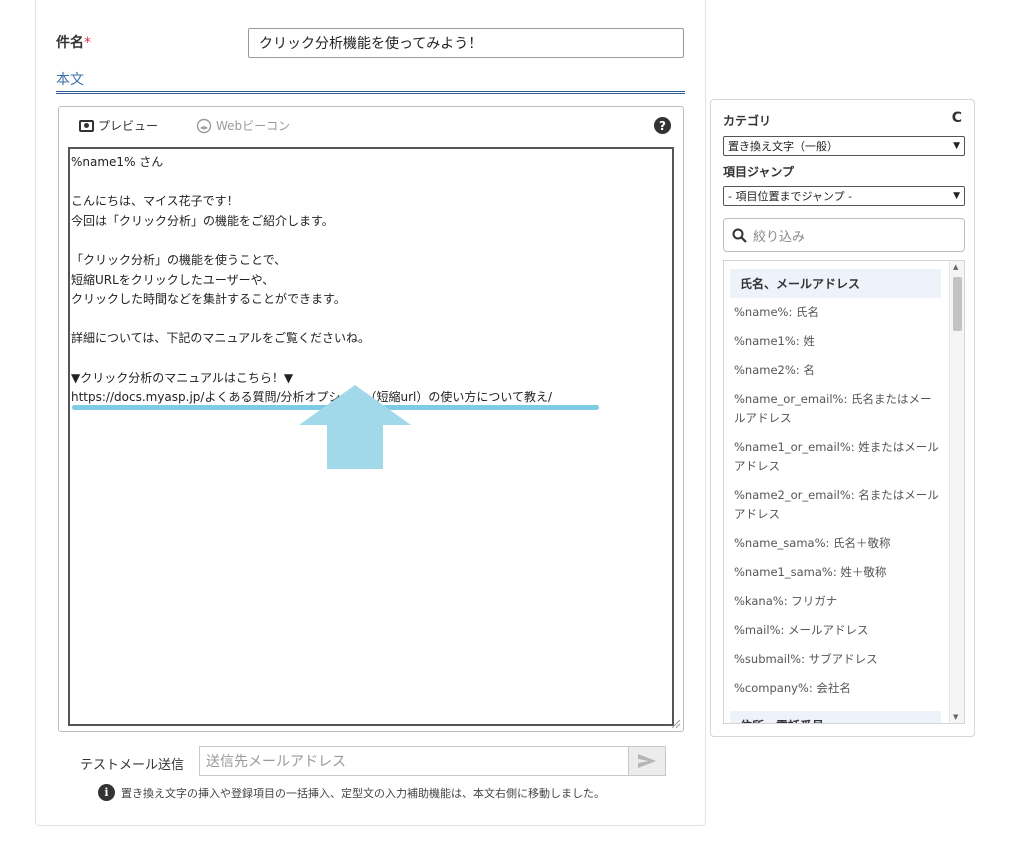  Describe the element at coordinates (117, 162) in the screenshot. I see `editor-line: %name1% さん` at that location.